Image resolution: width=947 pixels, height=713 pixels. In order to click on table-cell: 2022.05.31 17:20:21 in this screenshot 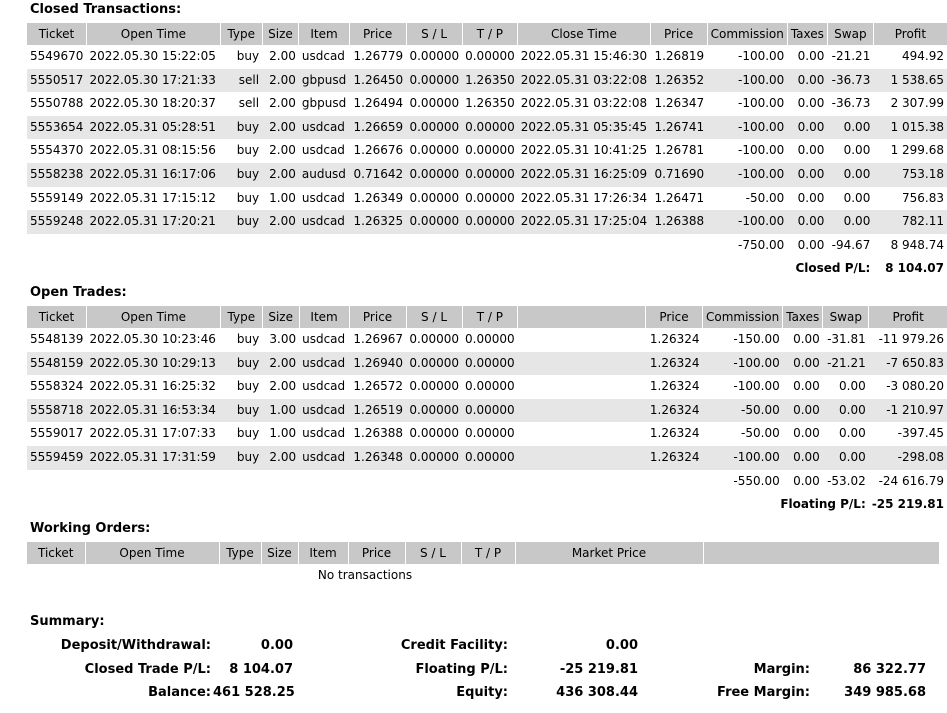, I will do `click(153, 222)`.